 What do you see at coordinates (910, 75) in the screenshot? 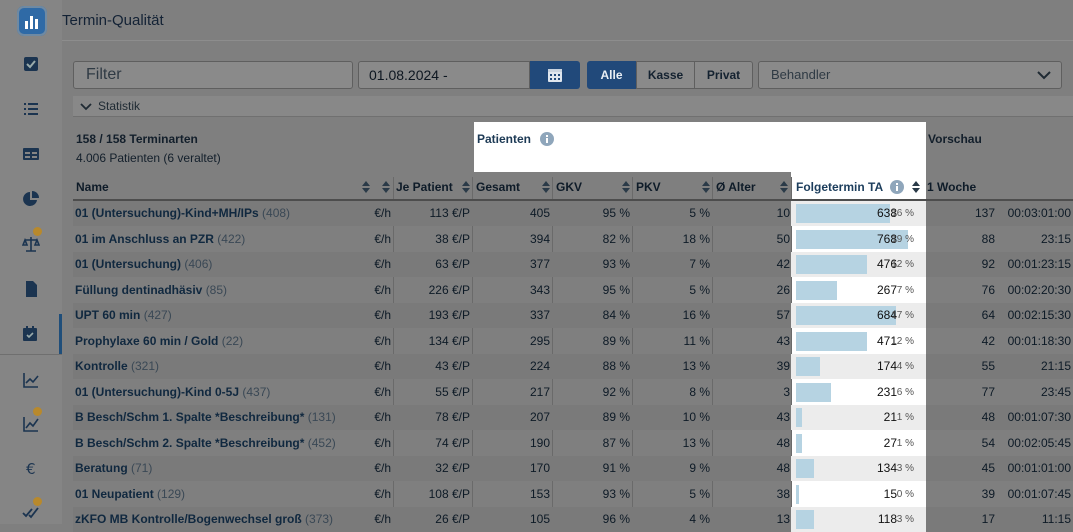
I see `behandler-select: Behandler` at bounding box center [910, 75].